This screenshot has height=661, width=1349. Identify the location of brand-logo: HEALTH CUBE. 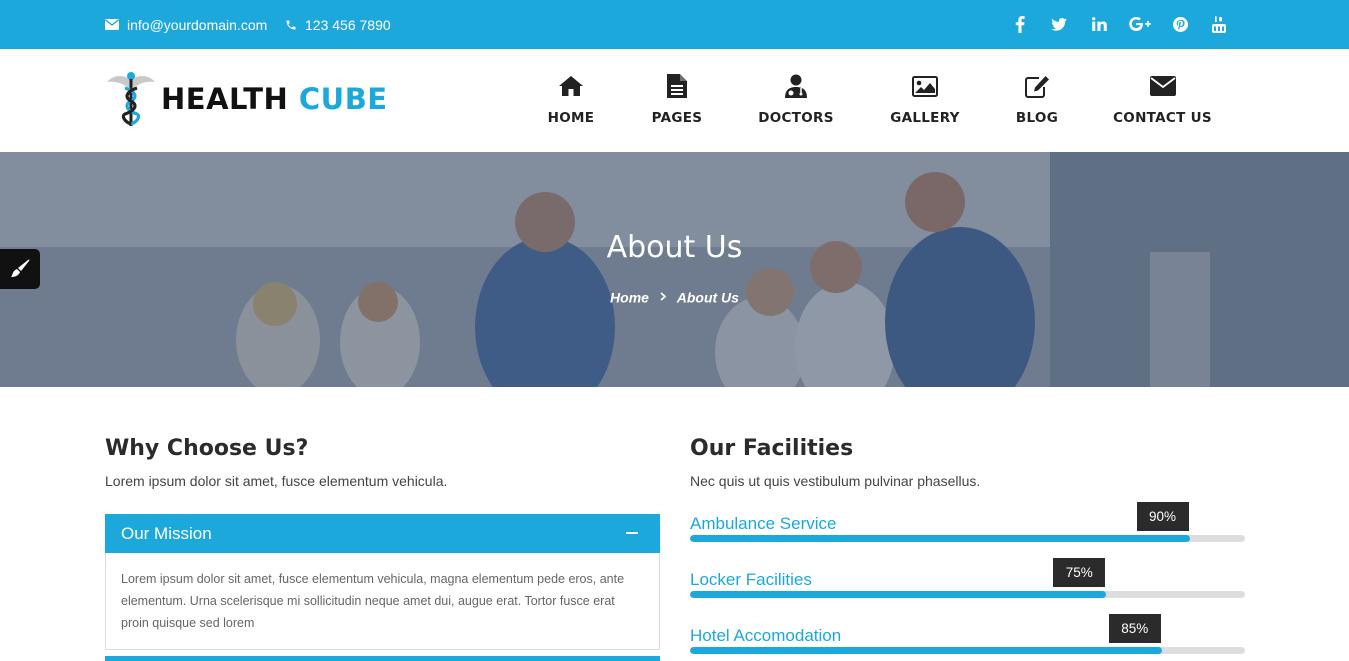
(246, 99).